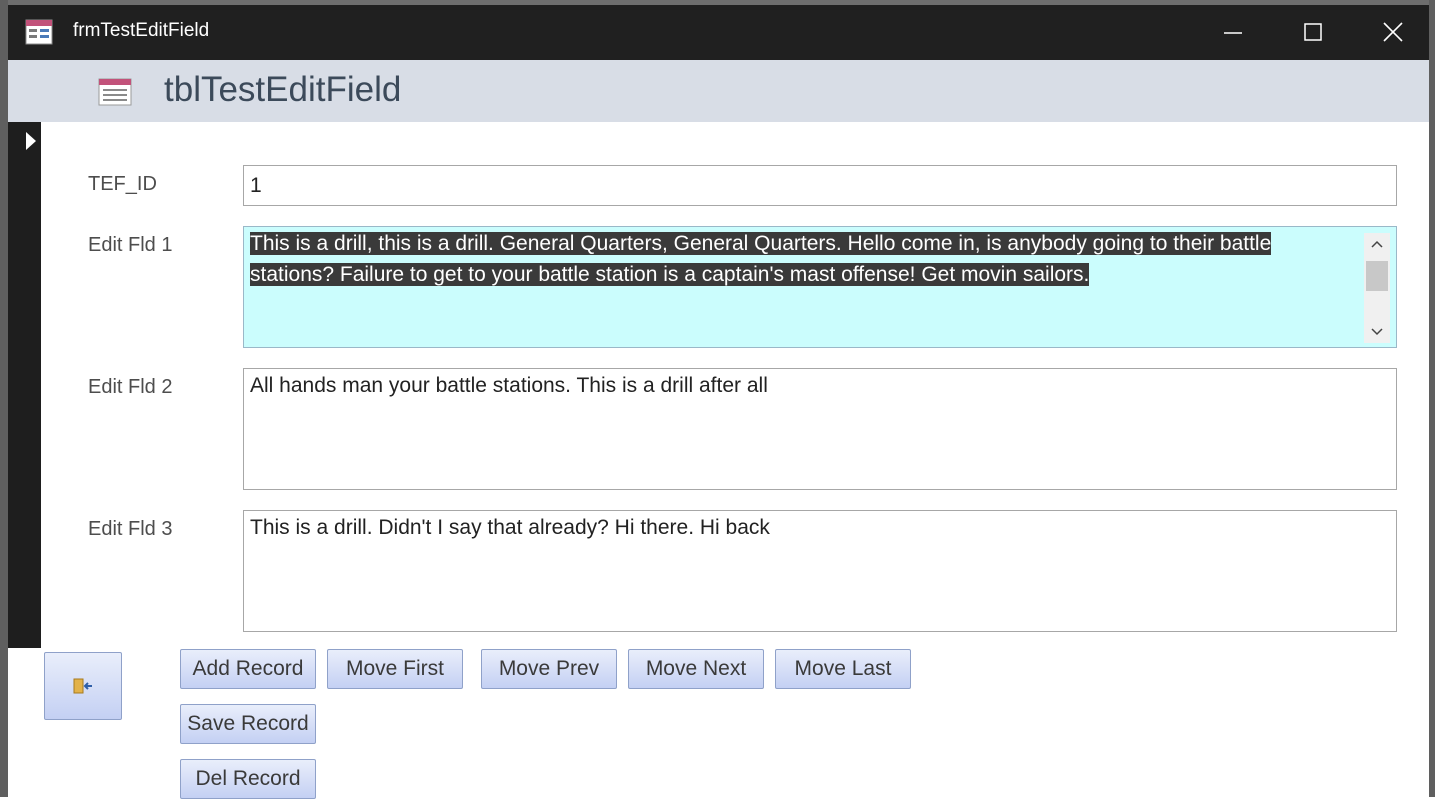 The image size is (1435, 799). What do you see at coordinates (141, 30) in the screenshot?
I see `window-title: frmTestEditField` at bounding box center [141, 30].